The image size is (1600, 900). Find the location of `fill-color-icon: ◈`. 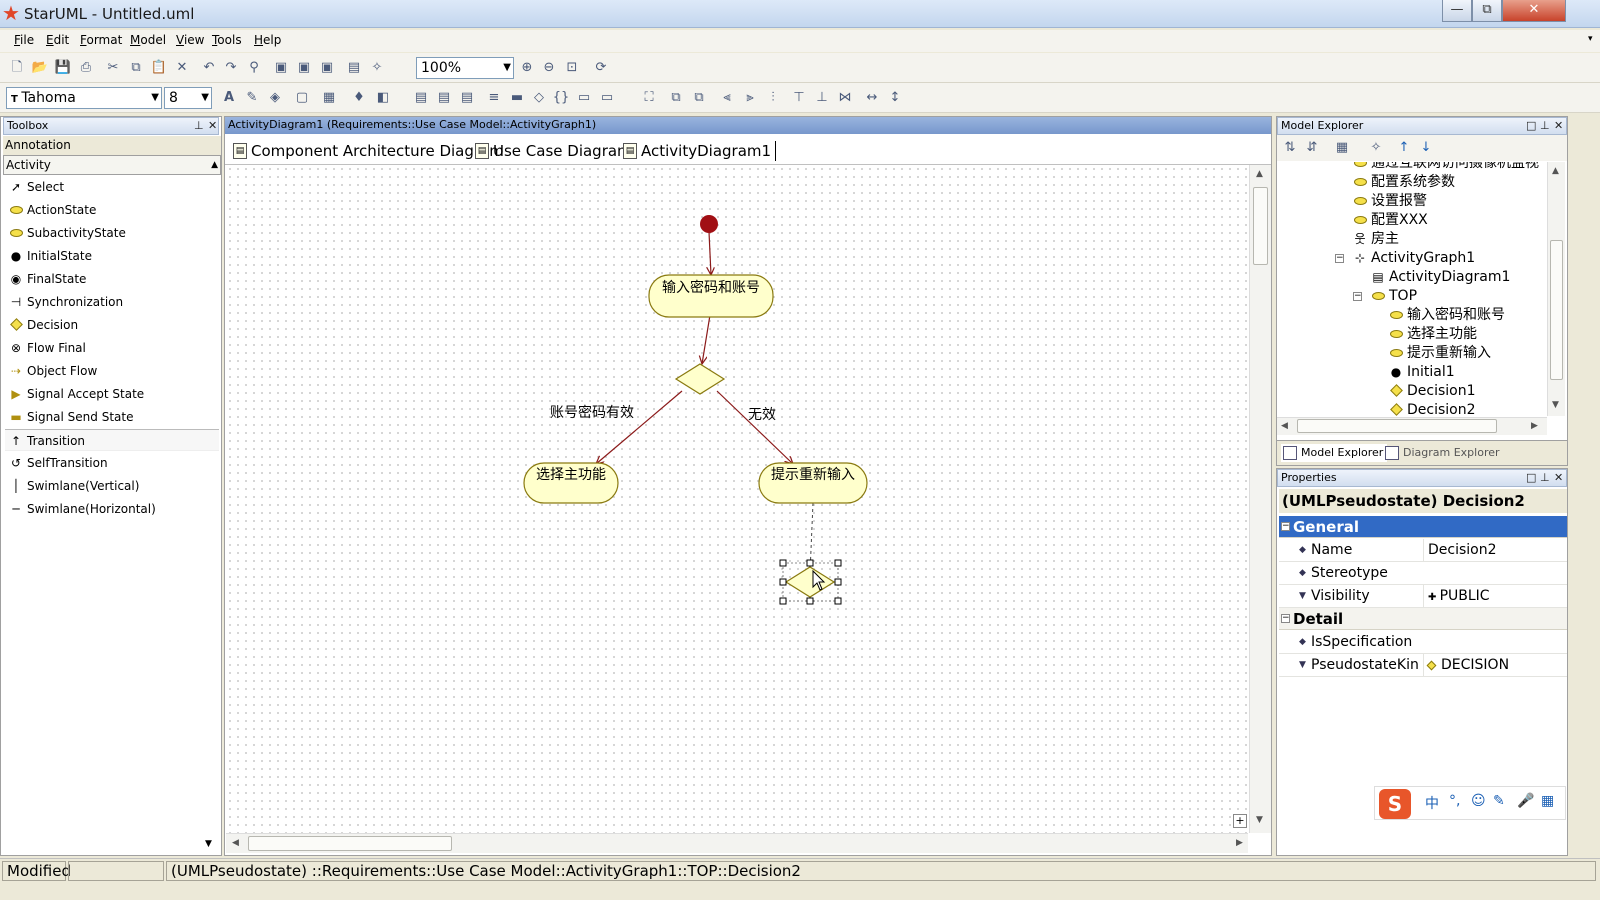

fill-color-icon: ◈ is located at coordinates (275, 98).